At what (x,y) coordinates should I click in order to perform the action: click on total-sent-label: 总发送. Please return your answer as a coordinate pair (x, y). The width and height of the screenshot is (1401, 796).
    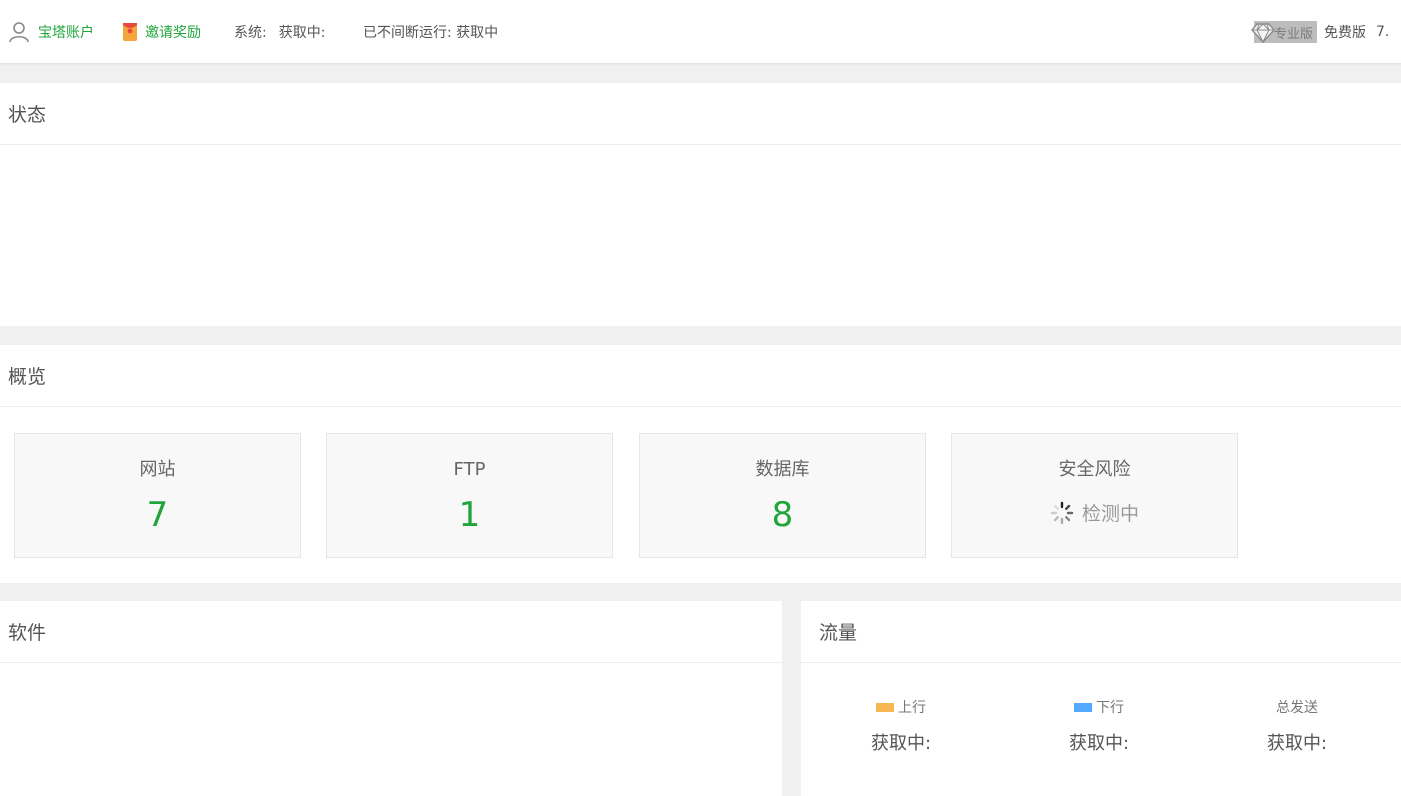
    Looking at the image, I should click on (1297, 708).